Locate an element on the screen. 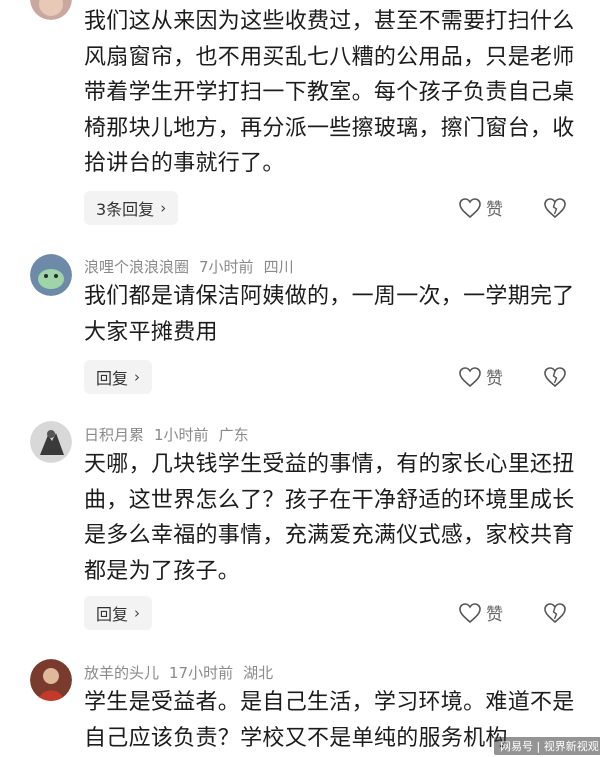 The width and height of the screenshot is (600, 757). username: 浪哩个浪浪浪圈 is located at coordinates (136, 267).